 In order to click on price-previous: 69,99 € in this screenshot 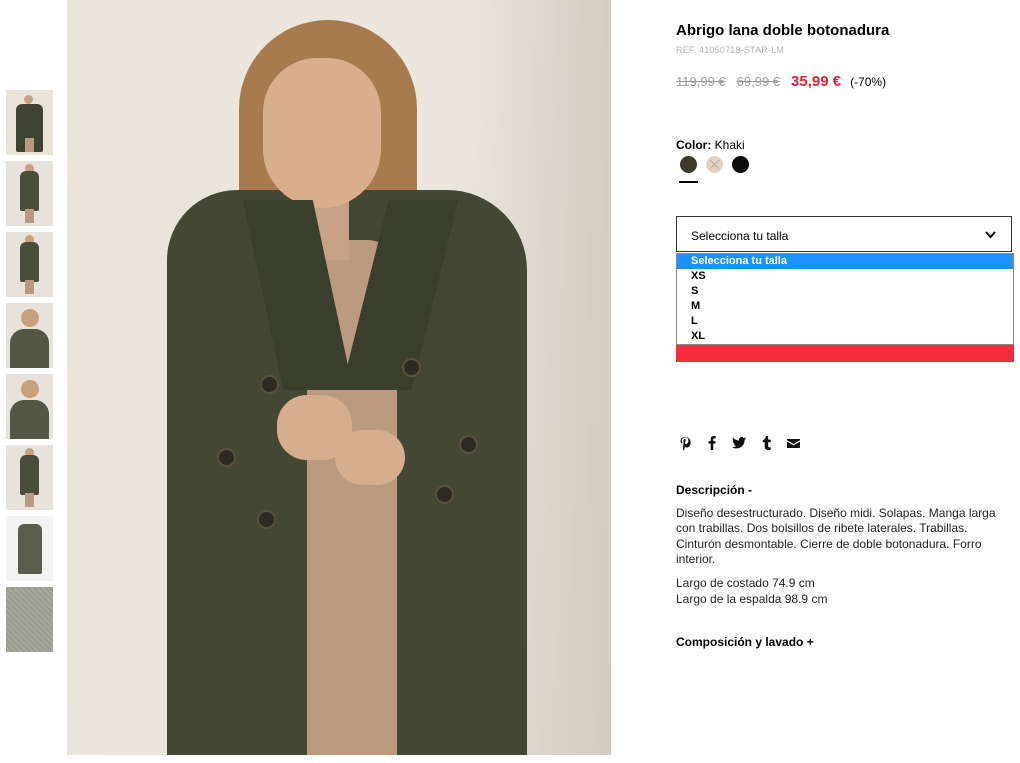, I will do `click(758, 81)`.